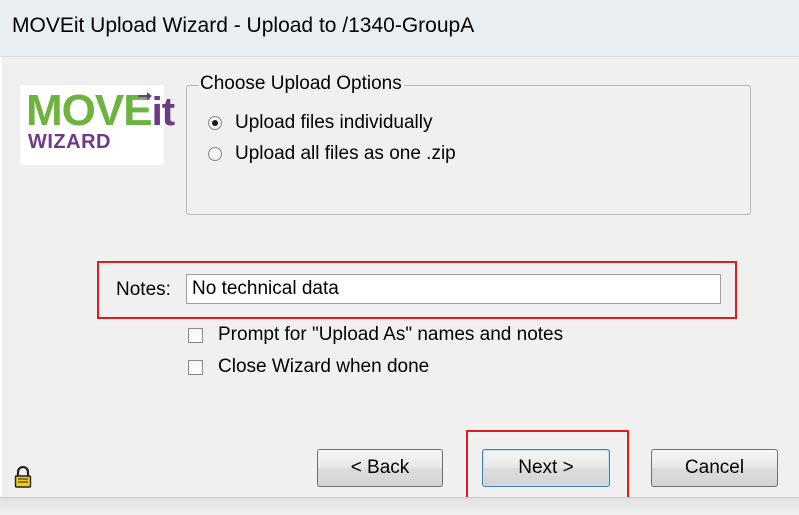 The image size is (799, 515). What do you see at coordinates (301, 84) in the screenshot?
I see `upload-options-legend: Choose Upload Options` at bounding box center [301, 84].